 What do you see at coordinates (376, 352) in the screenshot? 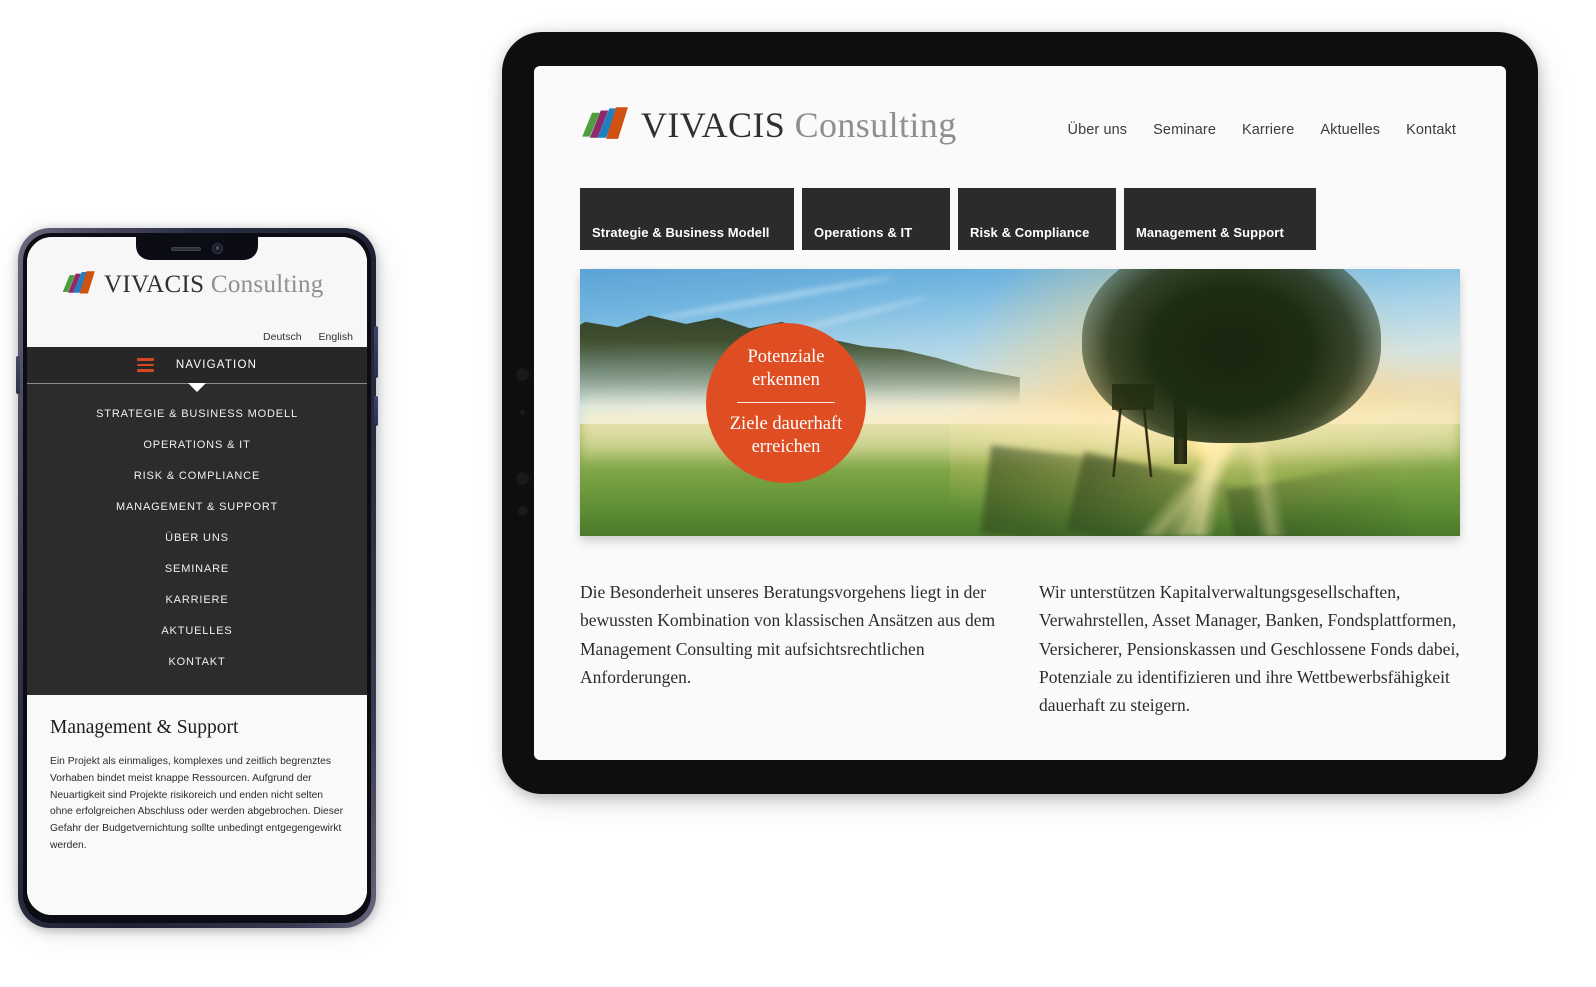
I see `phone-power-button` at bounding box center [376, 352].